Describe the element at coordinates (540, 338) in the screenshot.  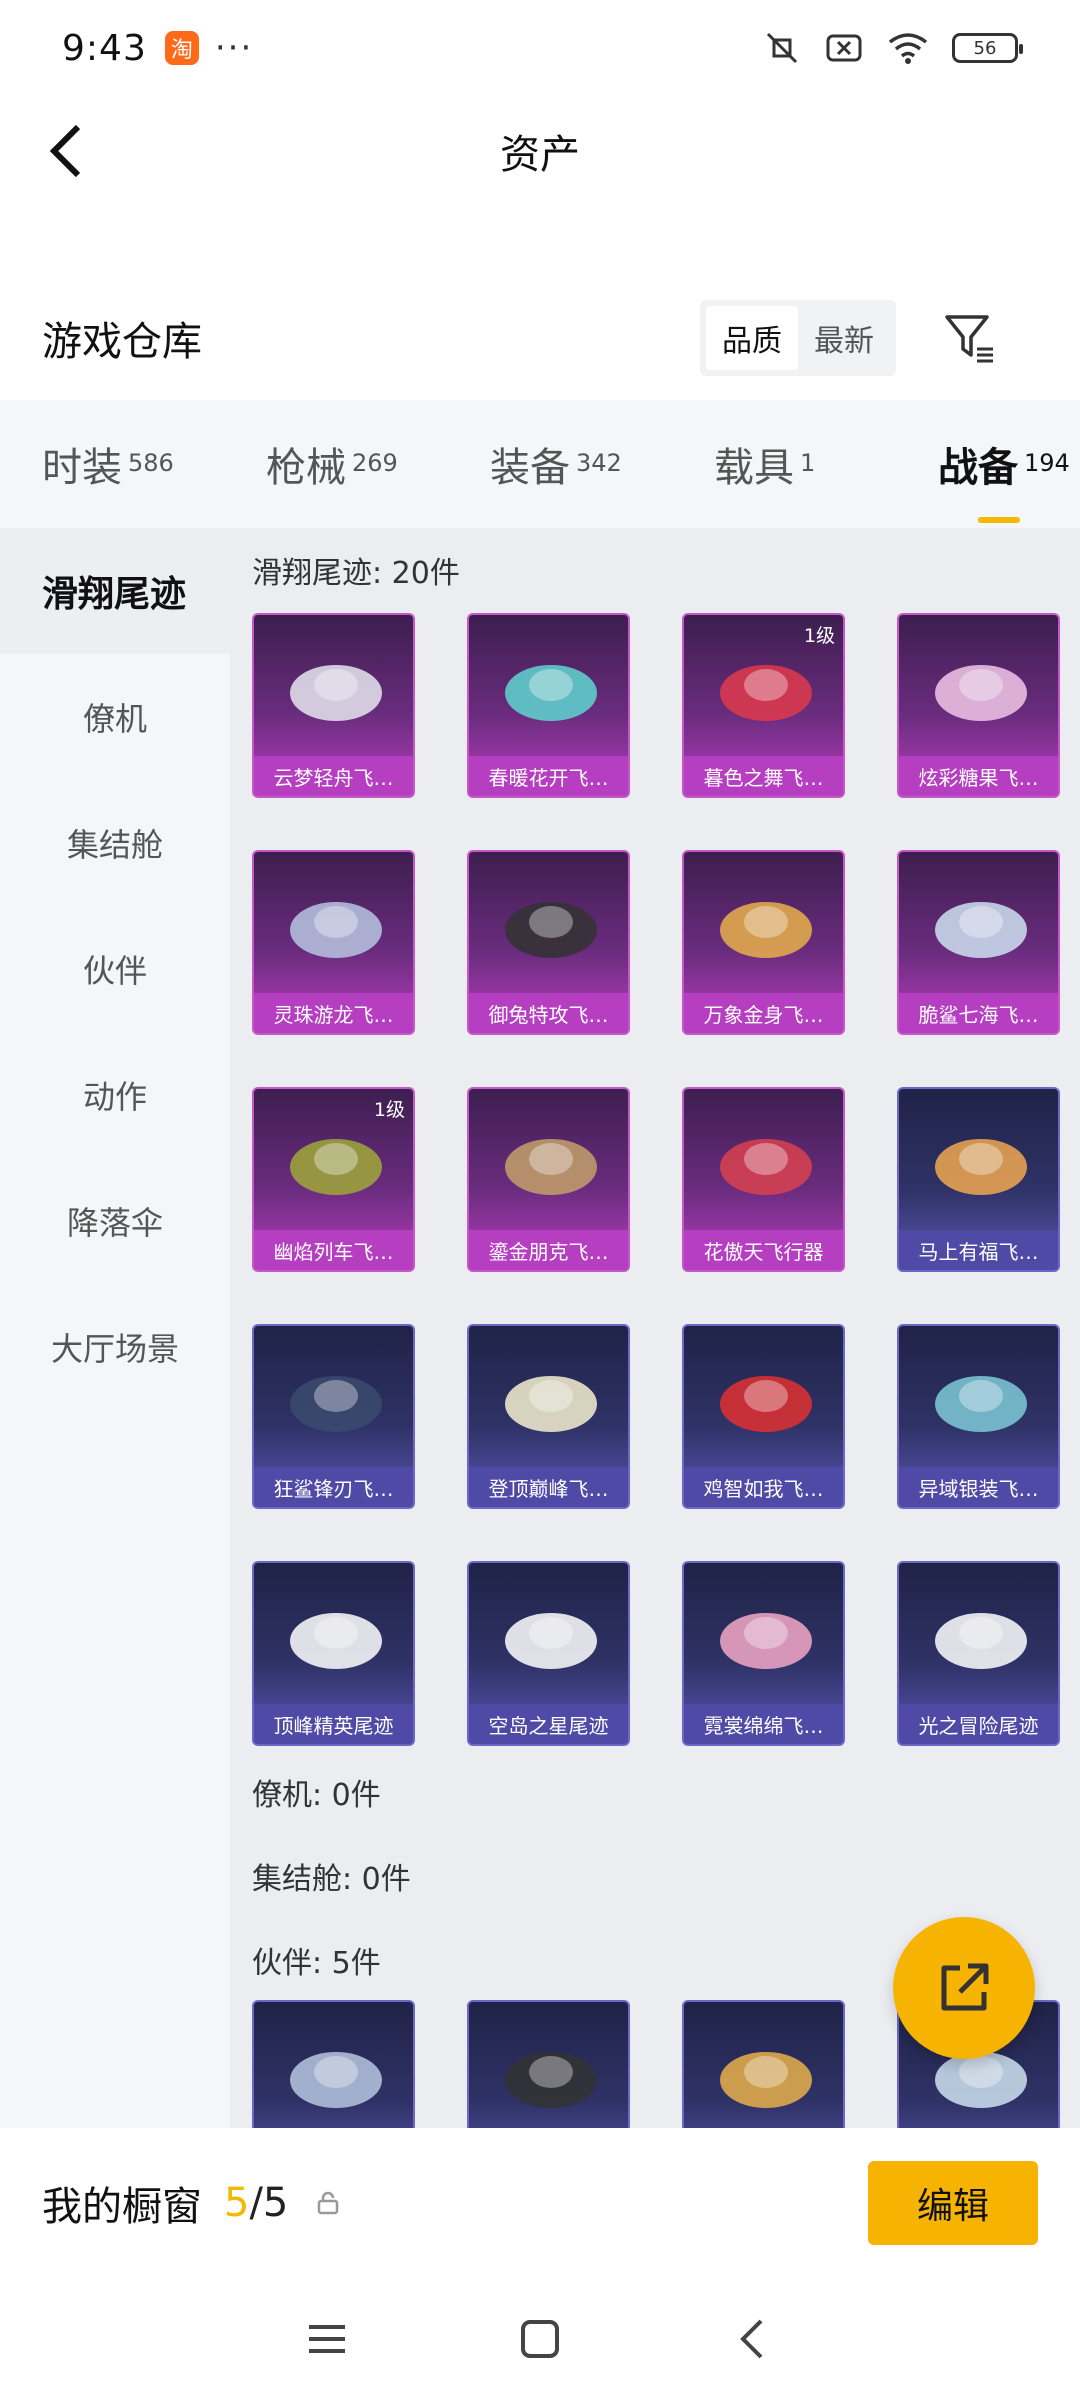
I see `warehouse-row: 游戏仓库 品质 最新` at that location.